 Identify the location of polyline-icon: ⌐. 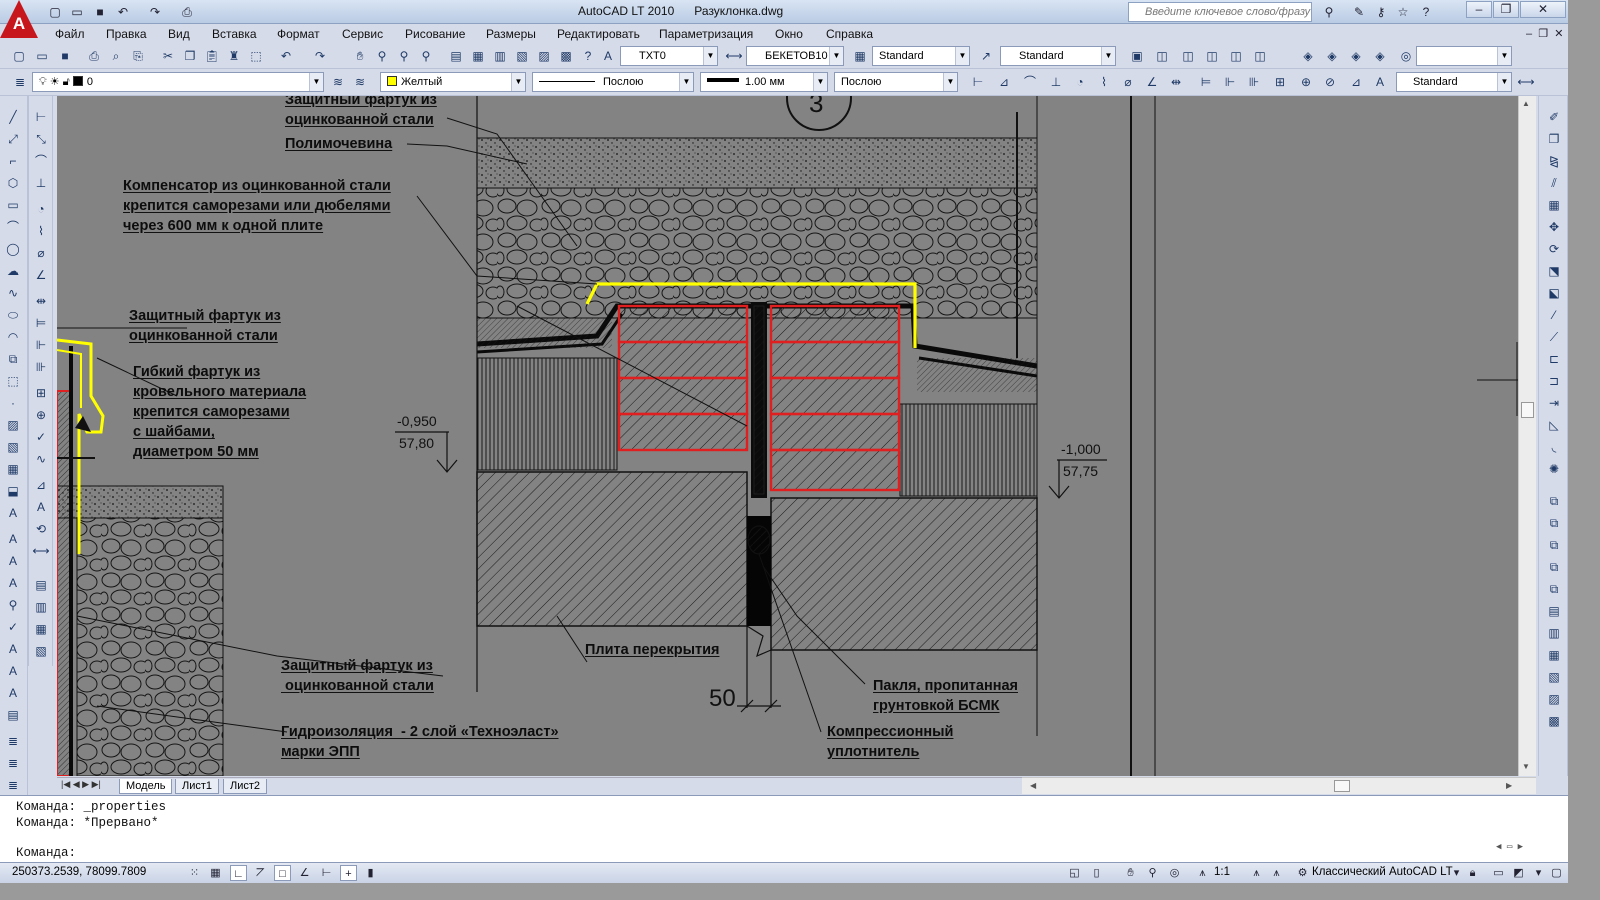
(13, 161).